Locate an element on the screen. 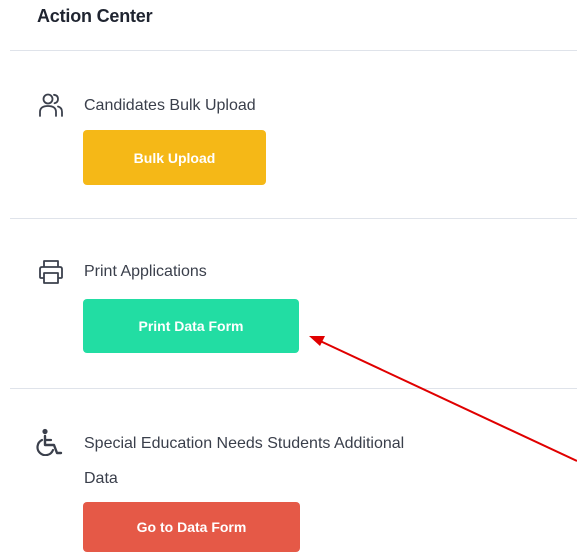 This screenshot has width=577, height=552. arrow-head-icon is located at coordinates (317, 341).